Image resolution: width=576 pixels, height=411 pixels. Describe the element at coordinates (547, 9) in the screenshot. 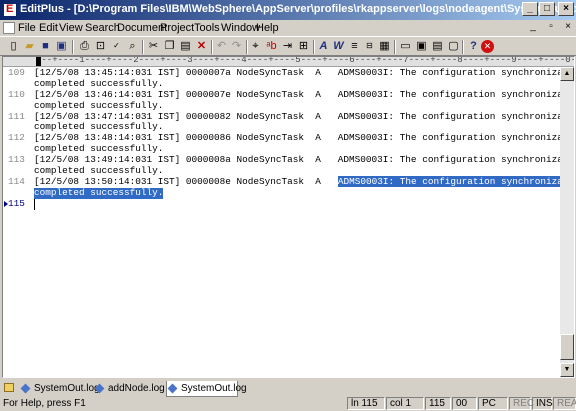

I see `maximize-button: □` at that location.